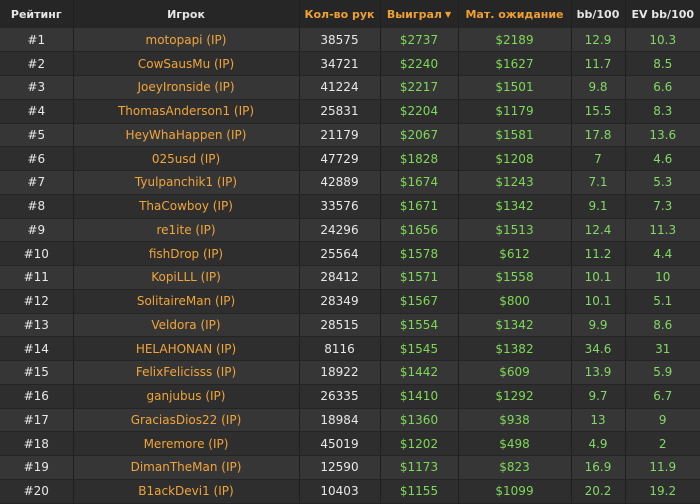 The height and width of the screenshot is (504, 700). What do you see at coordinates (598, 348) in the screenshot?
I see `bb100-cell: 34.6` at bounding box center [598, 348].